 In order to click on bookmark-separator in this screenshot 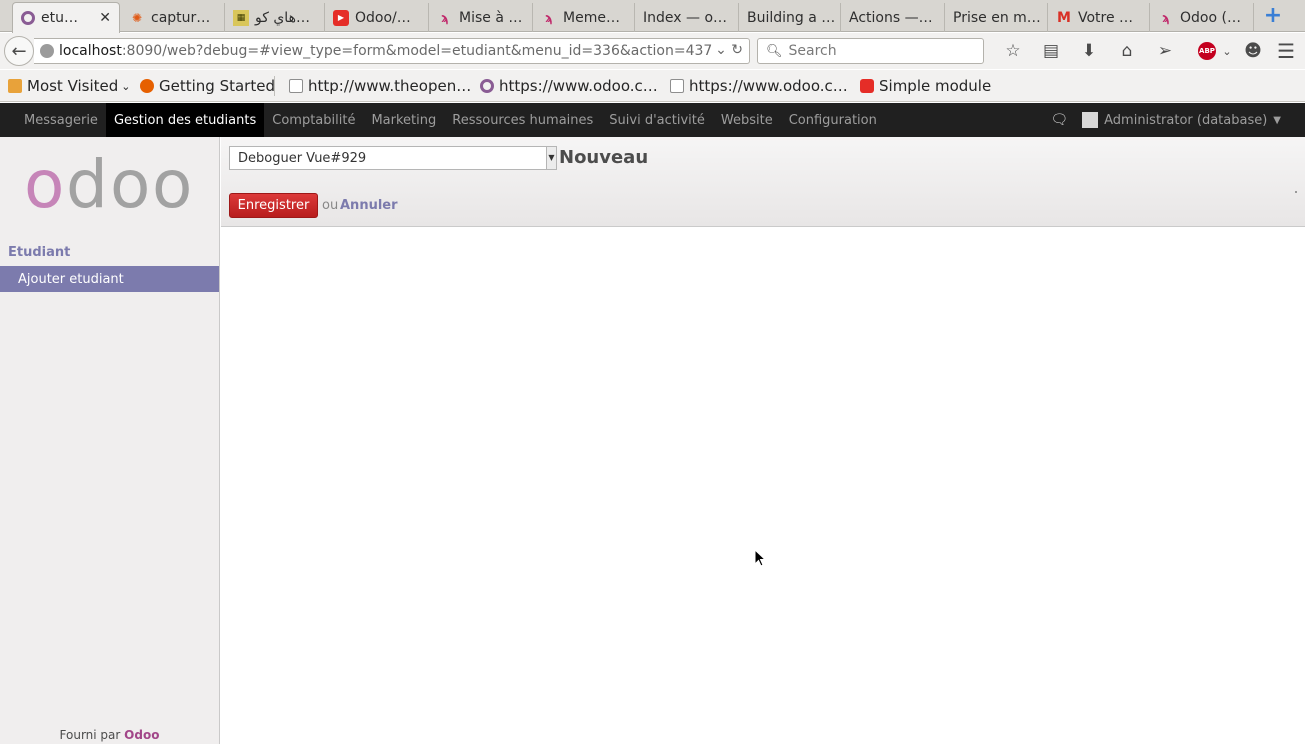, I will do `click(274, 86)`.